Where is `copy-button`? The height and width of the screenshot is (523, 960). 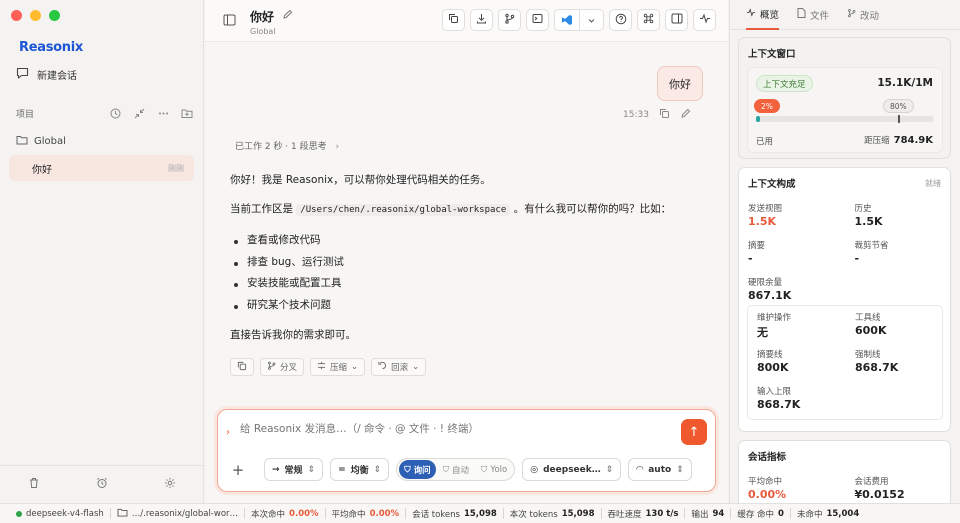 copy-button is located at coordinates (453, 20).